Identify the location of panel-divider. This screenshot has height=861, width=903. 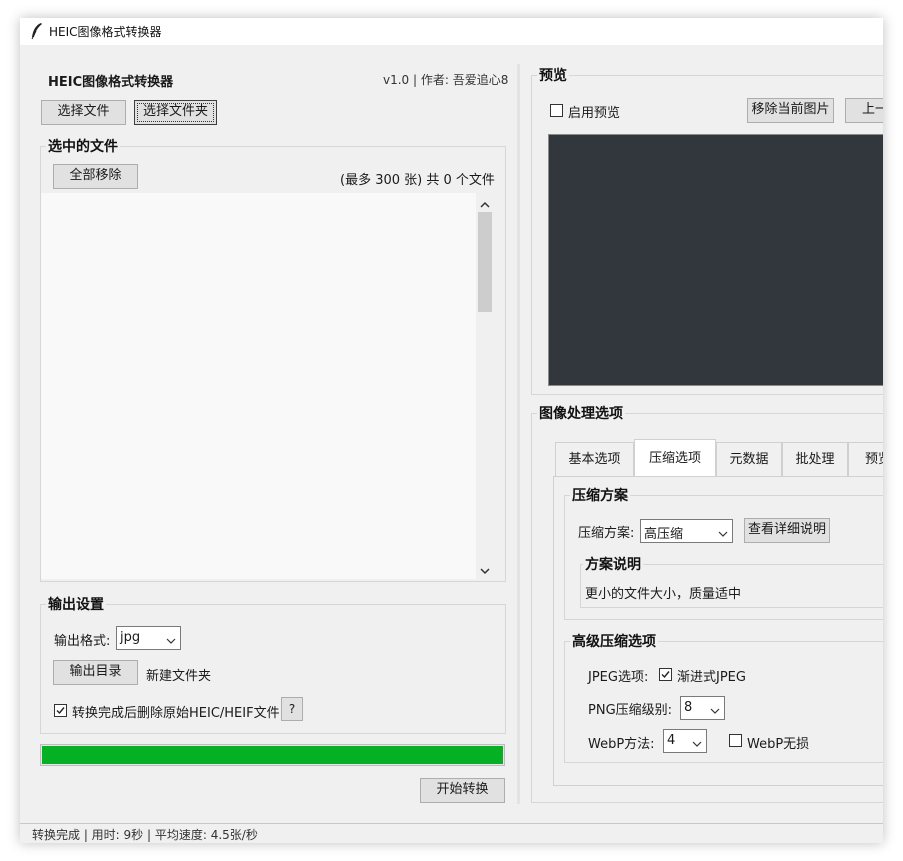
(518, 434).